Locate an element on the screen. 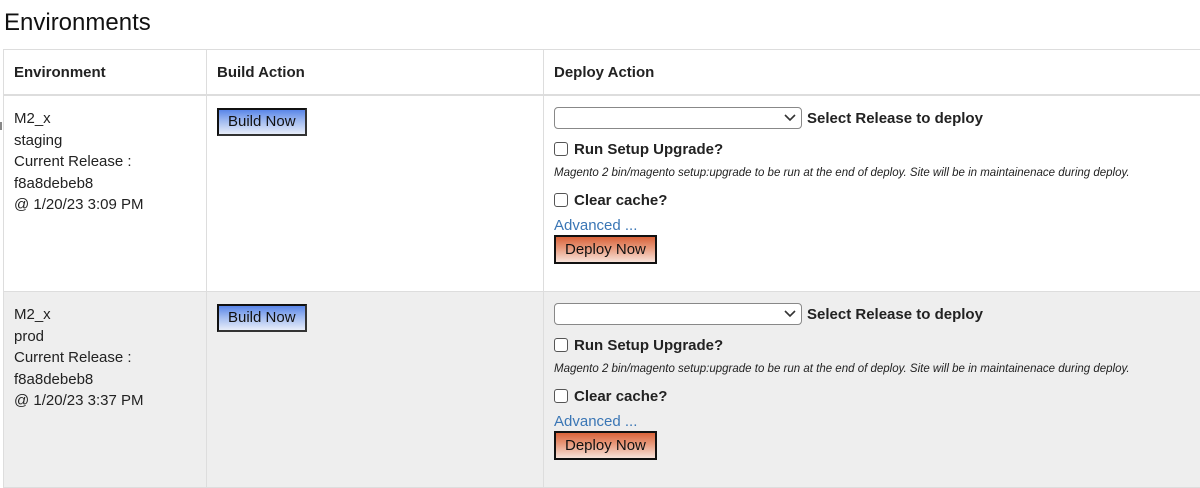 Image resolution: width=1200 pixels, height=488 pixels. env-stage: prod is located at coordinates (105, 337).